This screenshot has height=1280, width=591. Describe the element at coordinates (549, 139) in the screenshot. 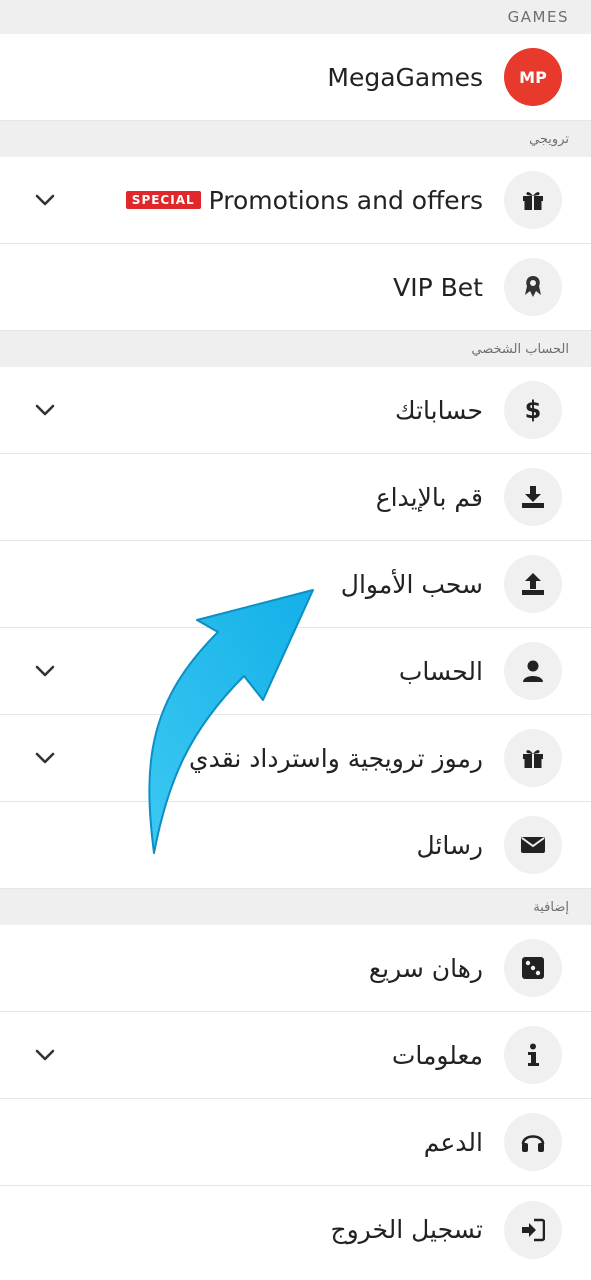

I see `promo-section-title: ترويجي` at that location.